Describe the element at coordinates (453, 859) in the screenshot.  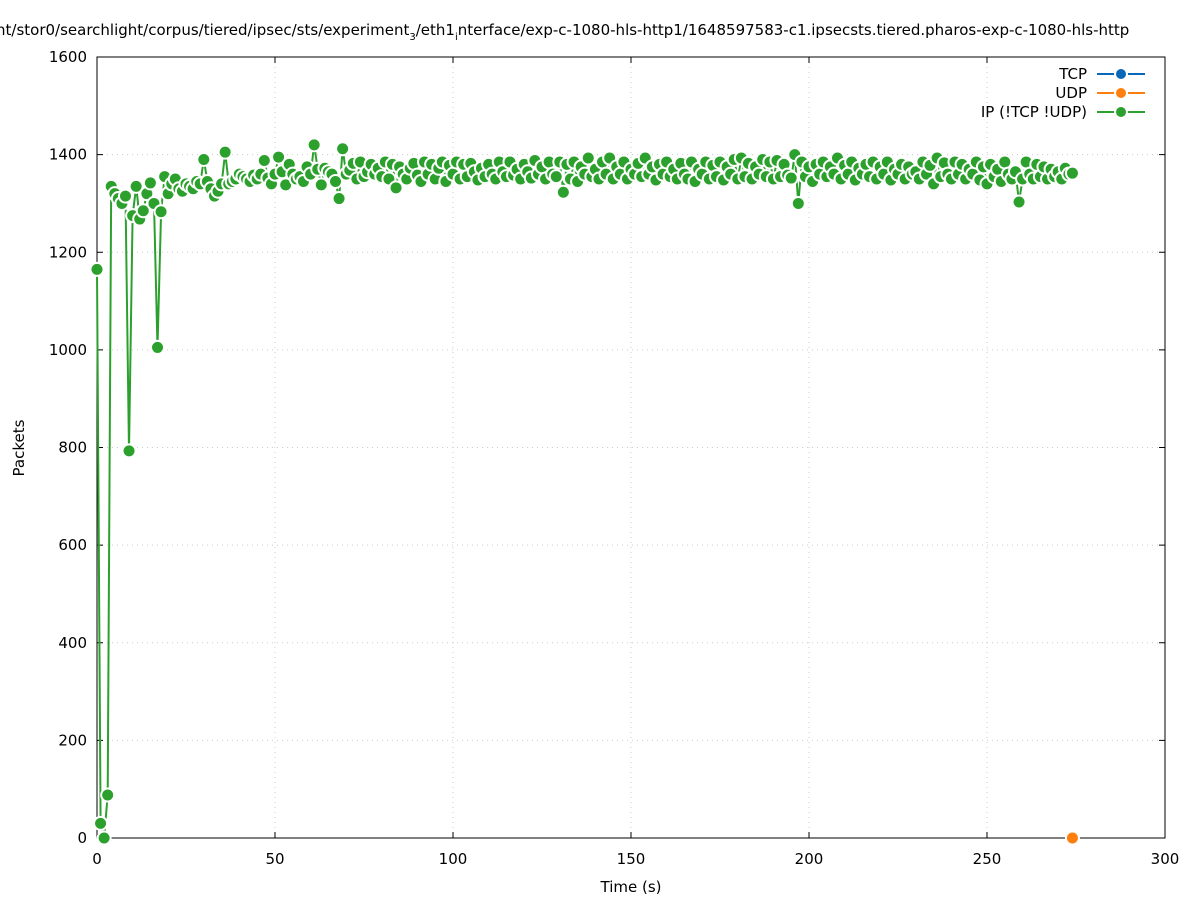
I see `x-tick-label: 100` at that location.